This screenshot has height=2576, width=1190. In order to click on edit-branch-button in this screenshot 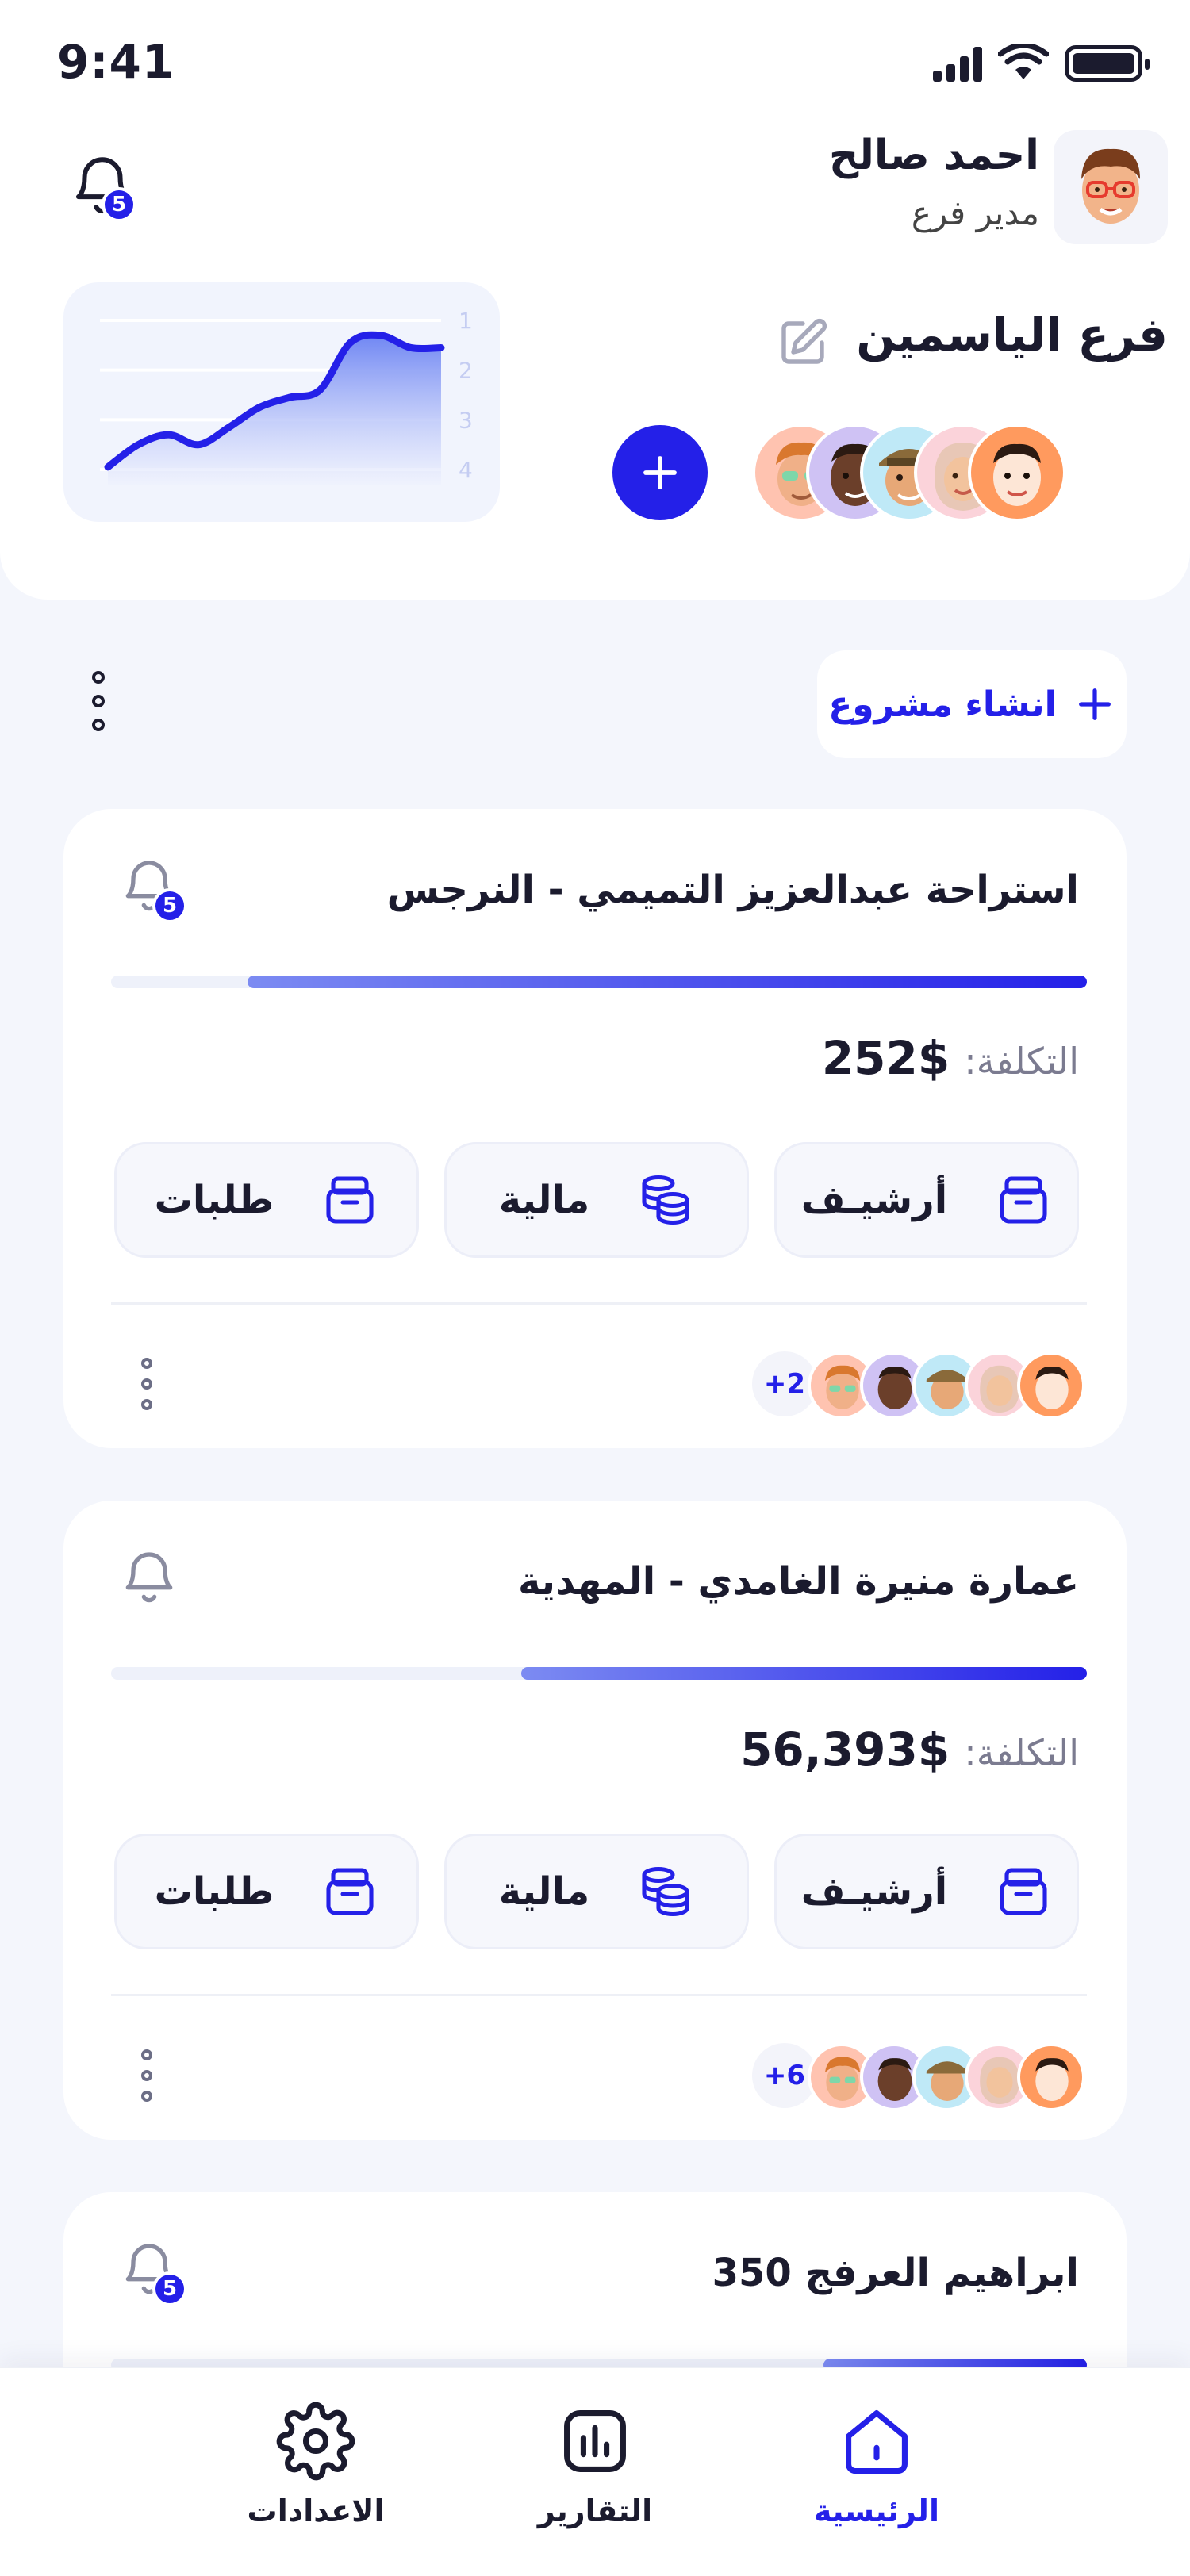, I will do `click(802, 343)`.